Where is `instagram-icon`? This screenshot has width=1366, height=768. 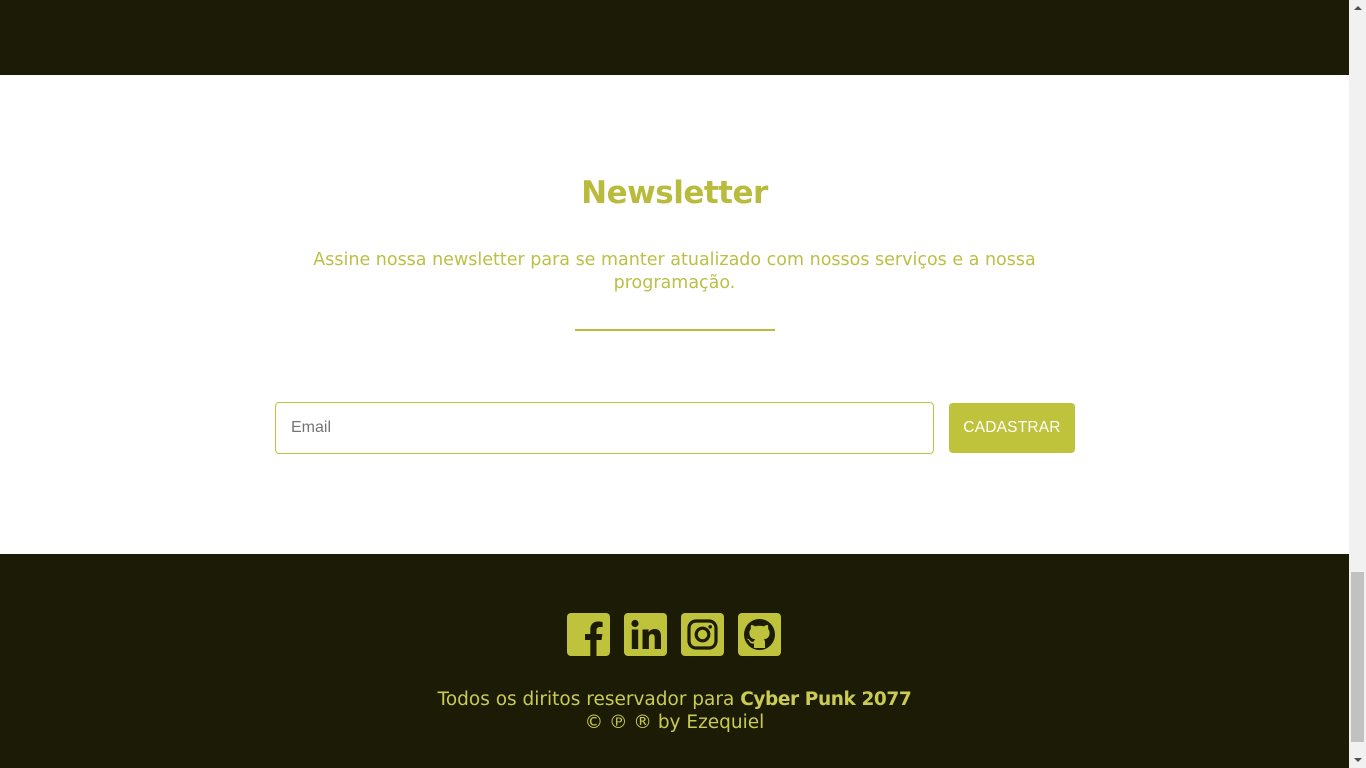 instagram-icon is located at coordinates (702, 634).